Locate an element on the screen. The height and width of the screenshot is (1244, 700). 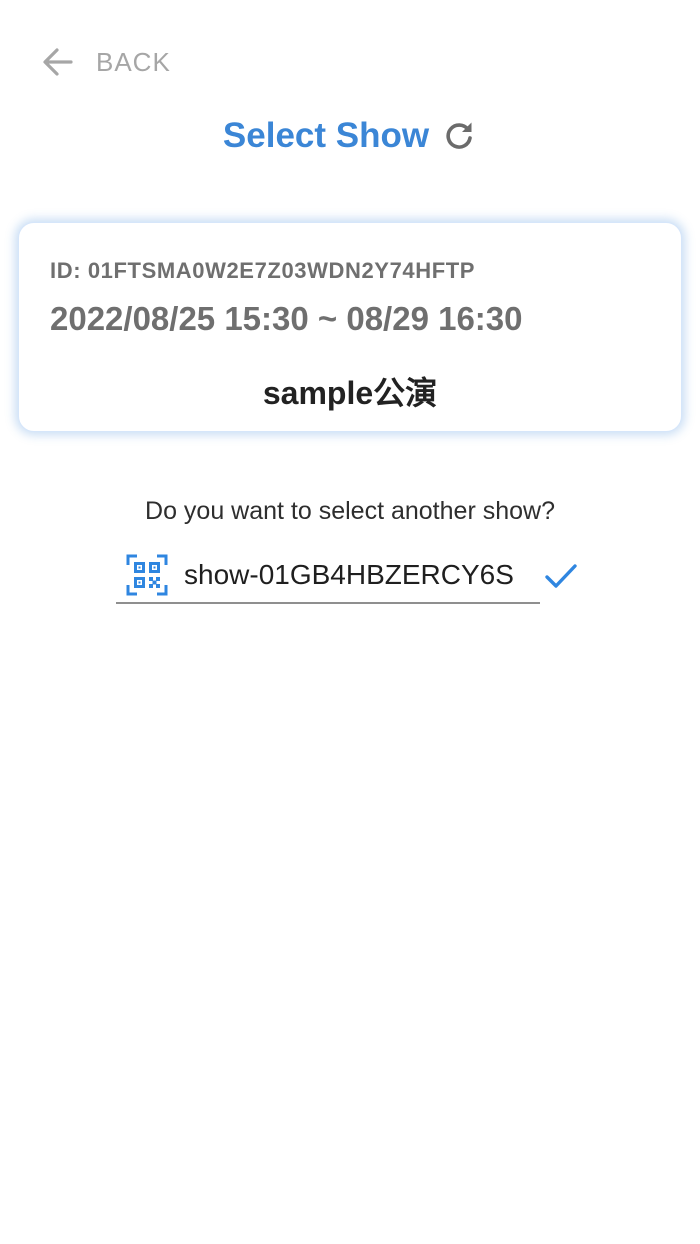
show-name: sample公演 is located at coordinates (350, 393).